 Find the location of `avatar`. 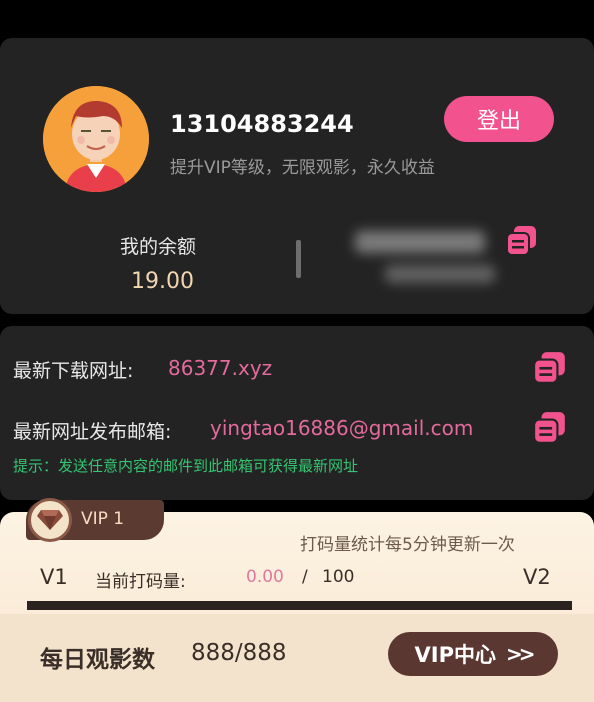

avatar is located at coordinates (96, 139).